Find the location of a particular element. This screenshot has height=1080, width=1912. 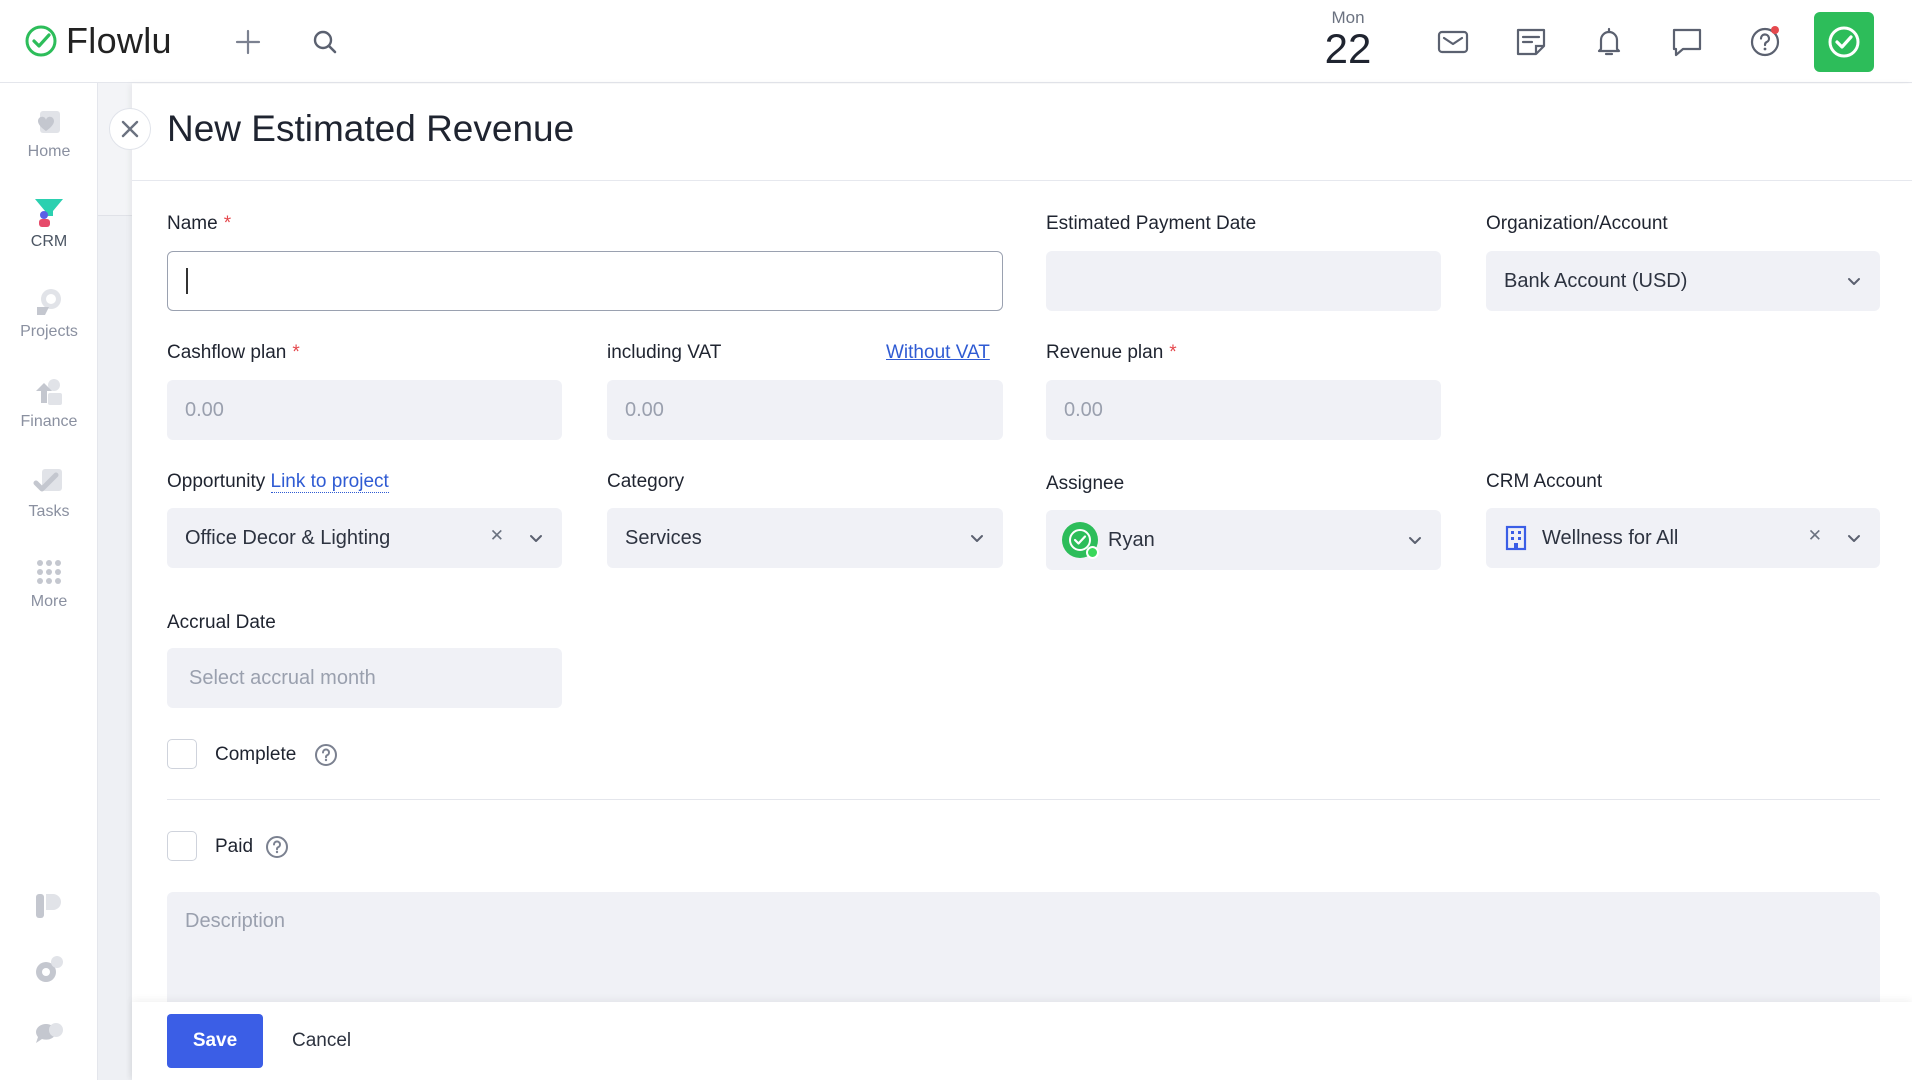

complete-label: Complete is located at coordinates (256, 754).